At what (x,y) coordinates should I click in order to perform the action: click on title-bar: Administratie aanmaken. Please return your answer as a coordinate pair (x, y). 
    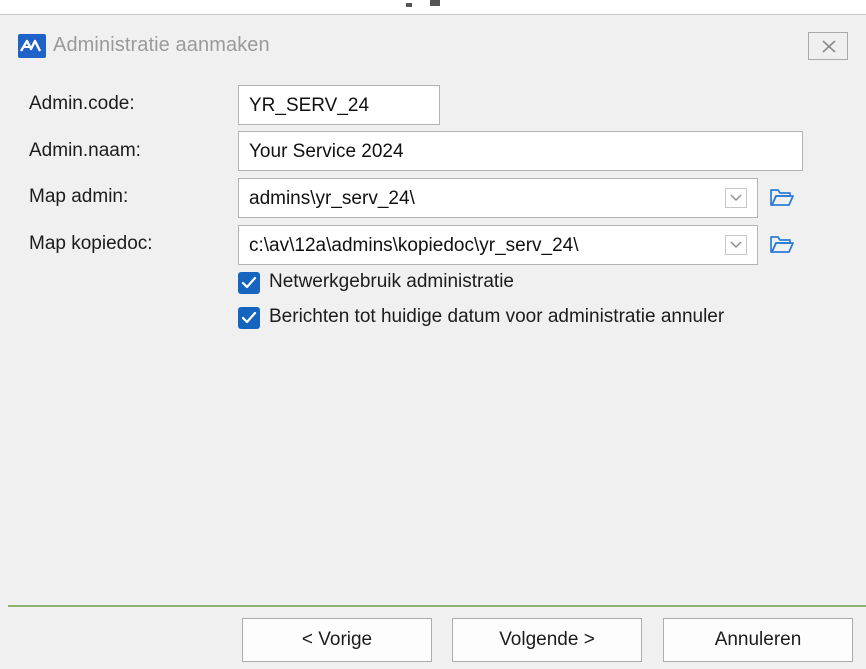
    Looking at the image, I should click on (433, 45).